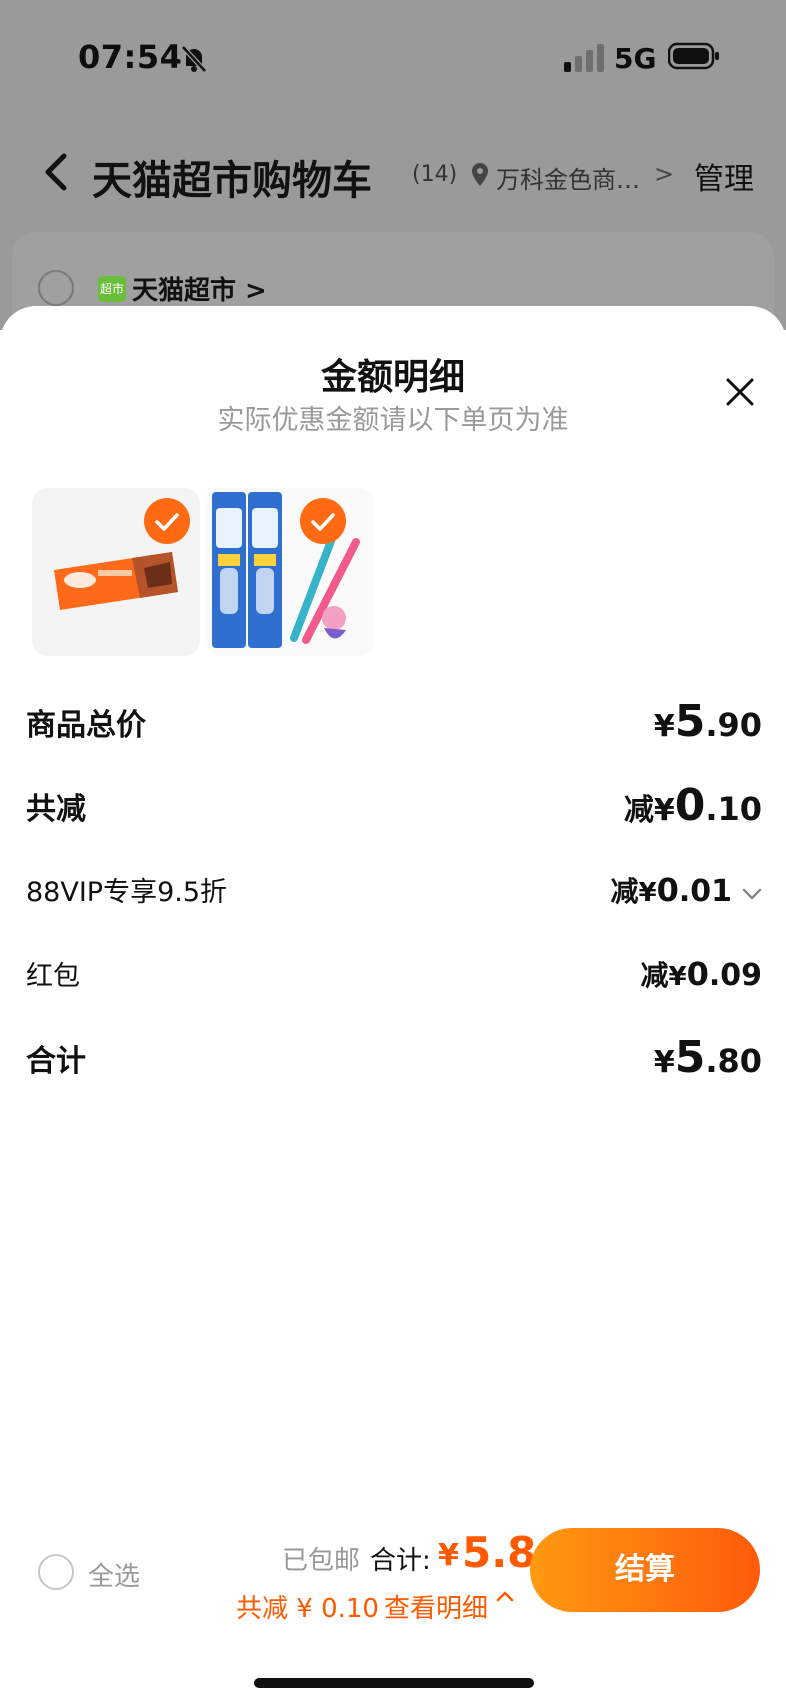 Image resolution: width=786 pixels, height=1704 pixels. What do you see at coordinates (735, 975) in the screenshot?
I see `amount-decimal: .09` at bounding box center [735, 975].